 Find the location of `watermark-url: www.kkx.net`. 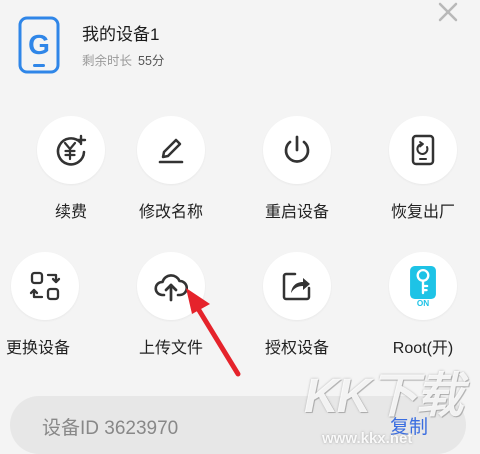

watermark-url: www.kkx.net is located at coordinates (367, 438).